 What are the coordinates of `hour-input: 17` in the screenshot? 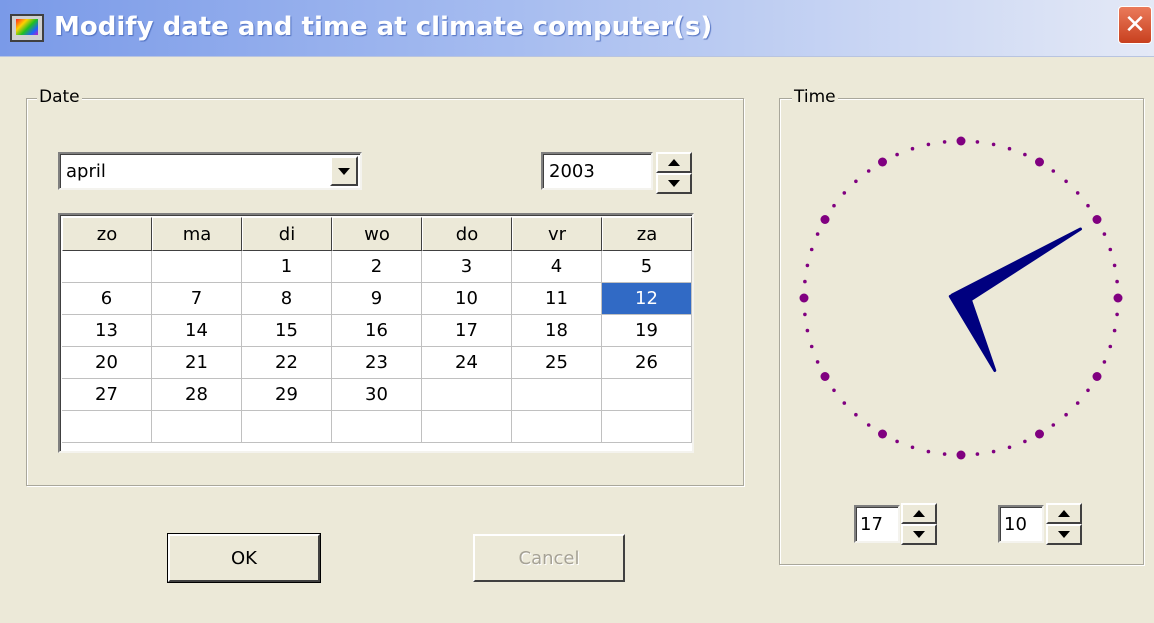 It's located at (877, 524).